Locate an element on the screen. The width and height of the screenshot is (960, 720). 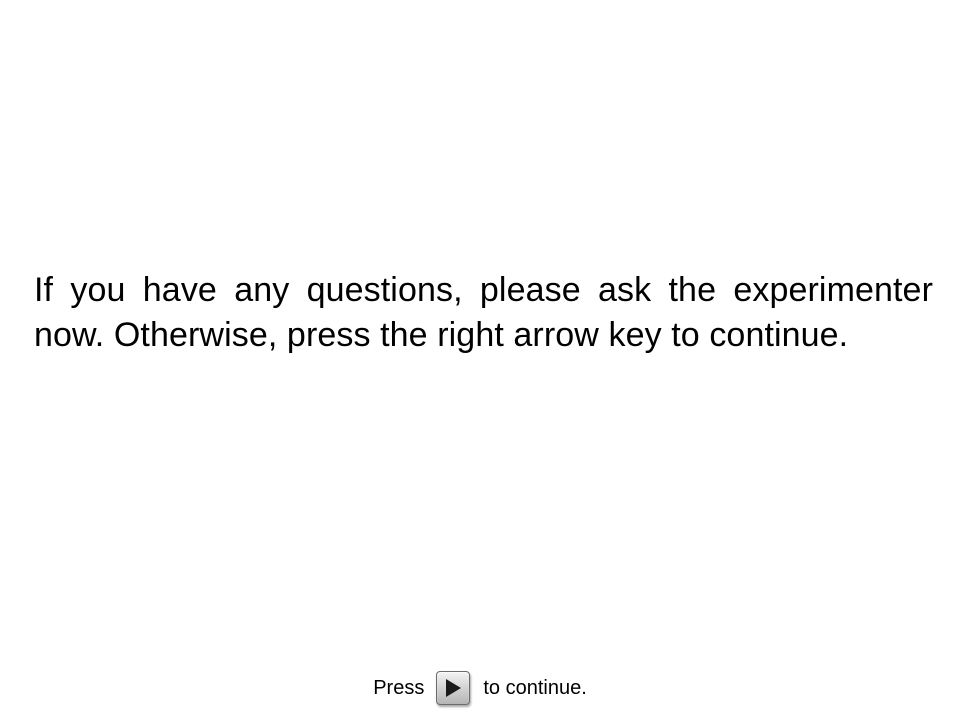
continue-label: to continue. is located at coordinates (535, 688).